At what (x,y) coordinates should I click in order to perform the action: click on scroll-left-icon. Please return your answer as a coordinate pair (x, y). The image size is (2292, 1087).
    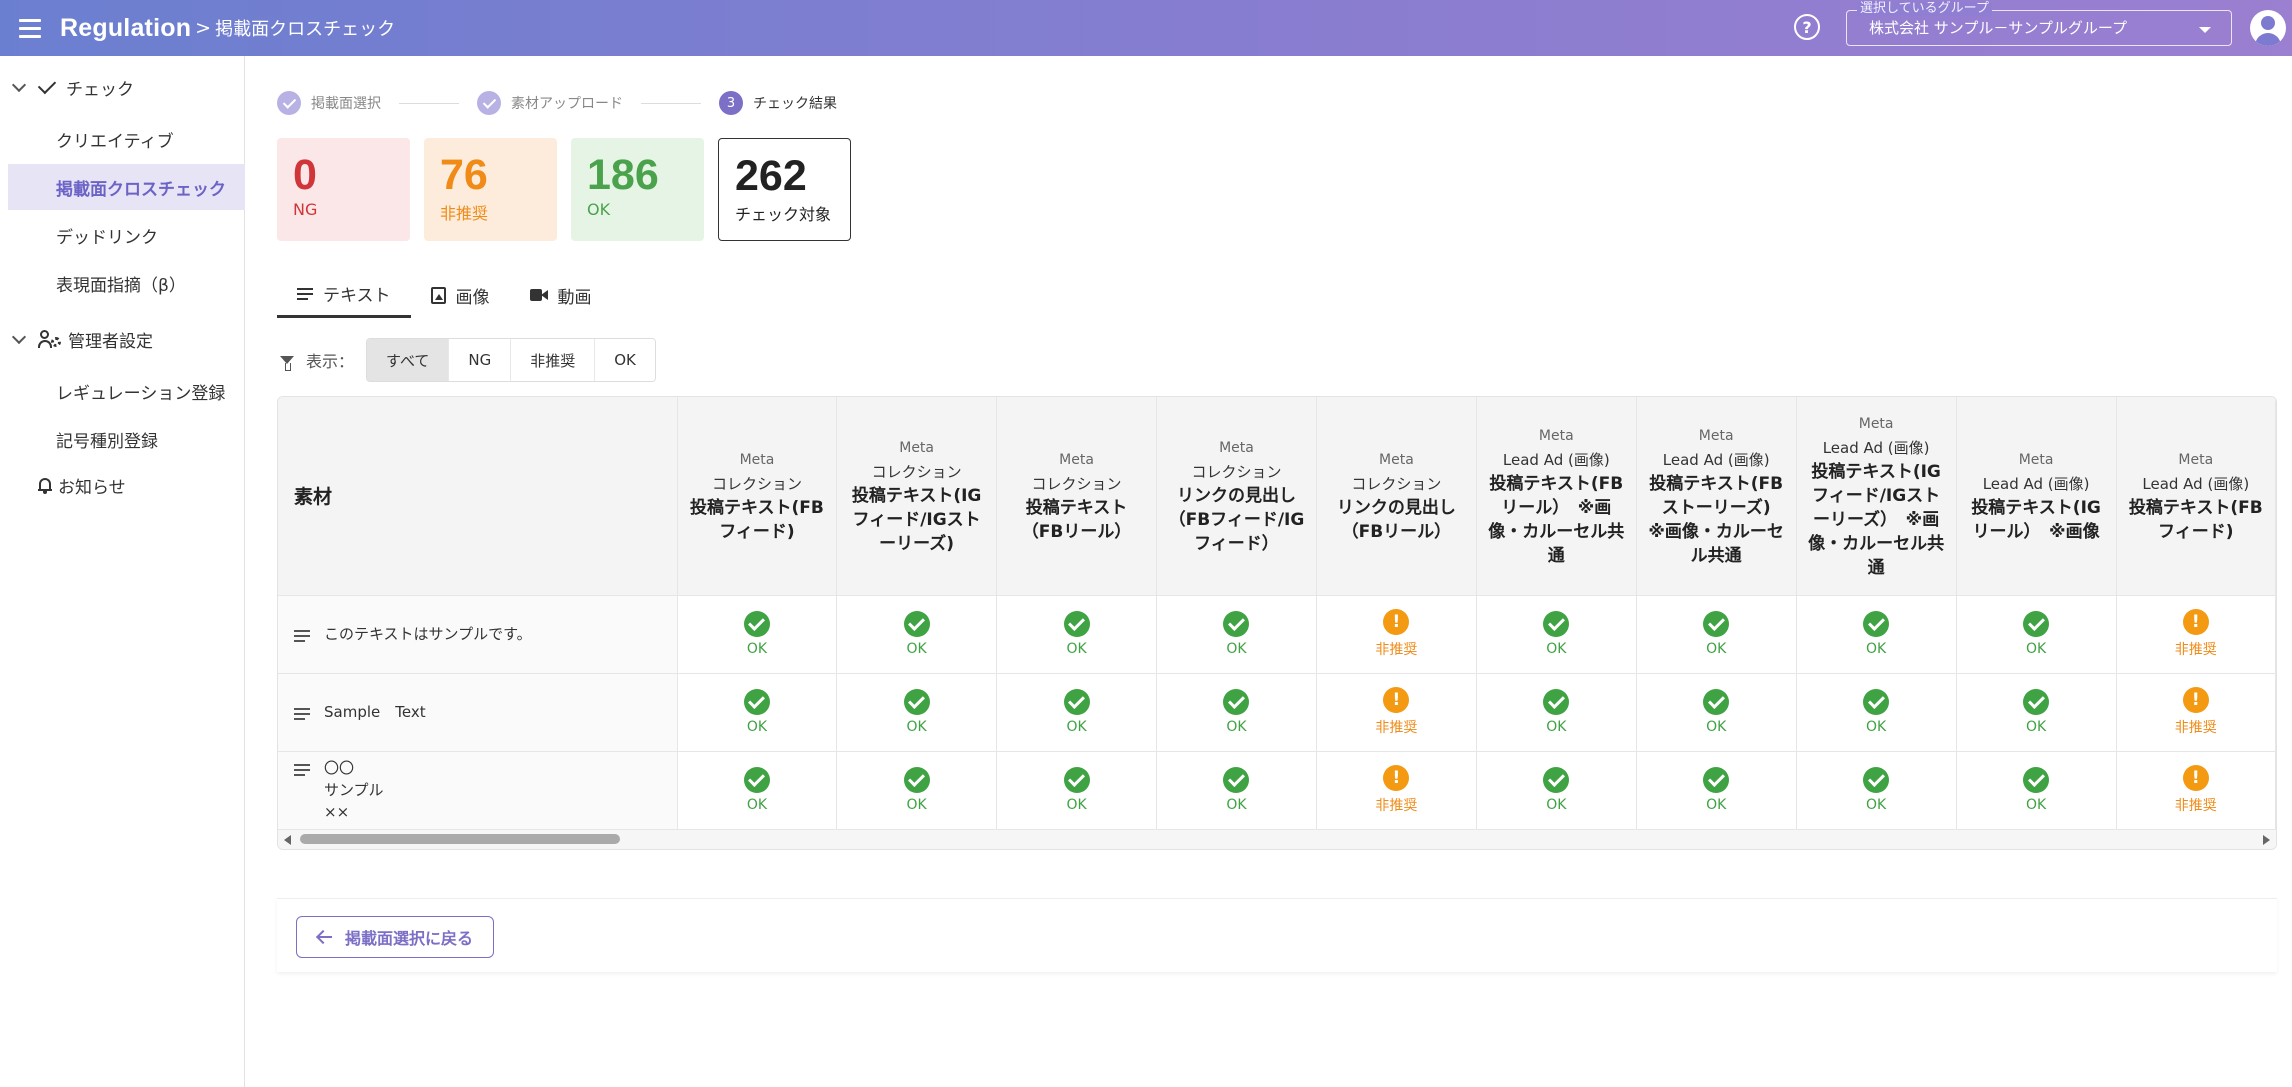
    Looking at the image, I should click on (287, 840).